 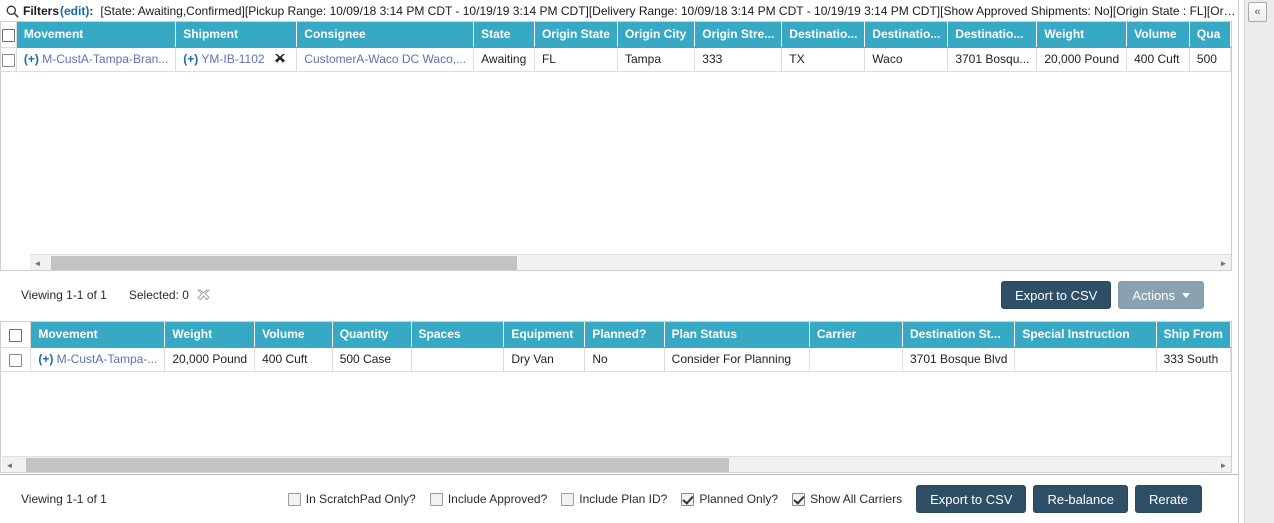 I want to click on expand-shipment-toggle: (+), so click(x=190, y=59).